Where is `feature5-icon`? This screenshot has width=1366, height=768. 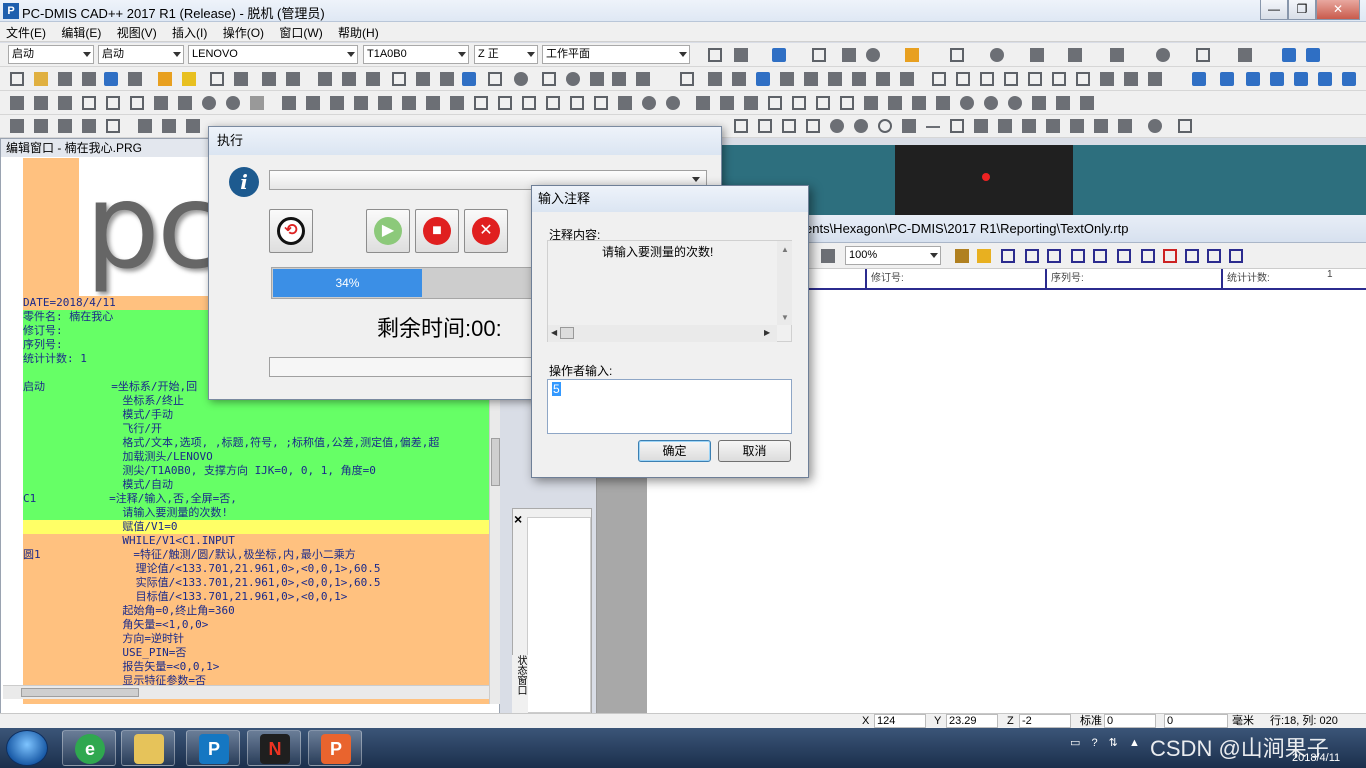 feature5-icon is located at coordinates (811, 79).